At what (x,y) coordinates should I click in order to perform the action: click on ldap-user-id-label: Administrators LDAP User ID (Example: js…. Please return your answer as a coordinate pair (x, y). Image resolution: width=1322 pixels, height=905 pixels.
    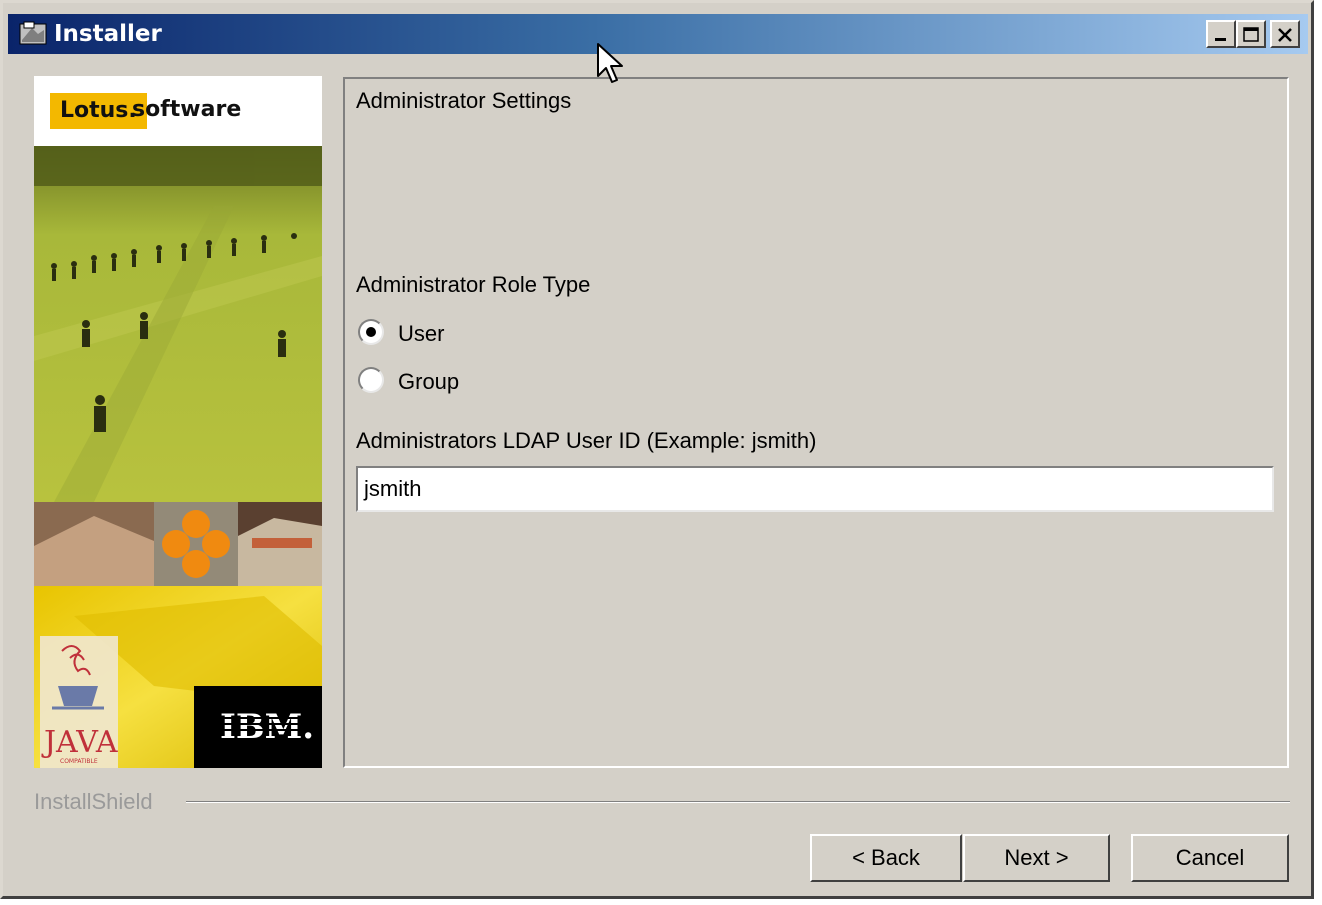
    Looking at the image, I should click on (586, 440).